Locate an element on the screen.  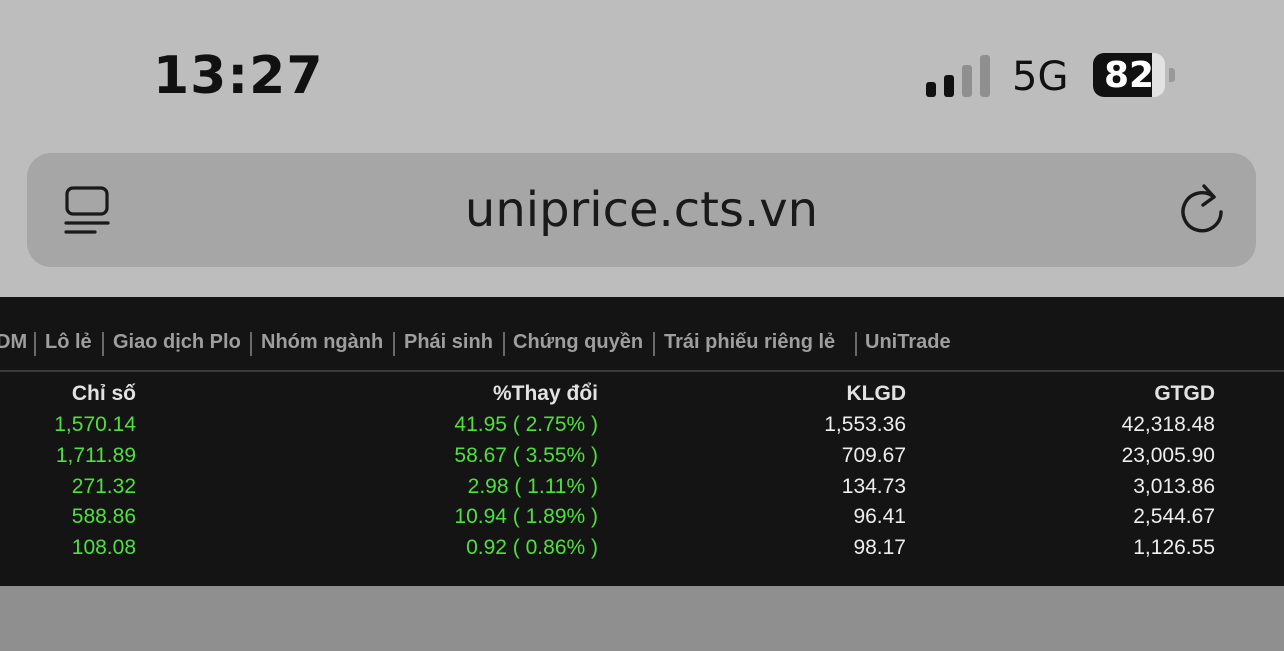
cell-thay-doi: 58.67 ( 3.55% ) is located at coordinates (526, 455).